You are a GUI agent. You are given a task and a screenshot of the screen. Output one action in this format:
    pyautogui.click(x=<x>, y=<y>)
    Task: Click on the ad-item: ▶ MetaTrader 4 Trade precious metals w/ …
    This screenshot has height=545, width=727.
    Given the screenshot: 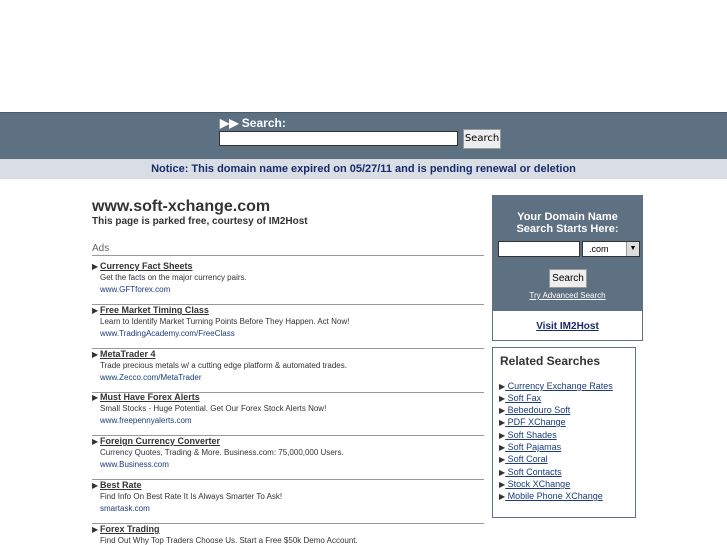 What is the action you would take?
    pyautogui.click(x=288, y=371)
    